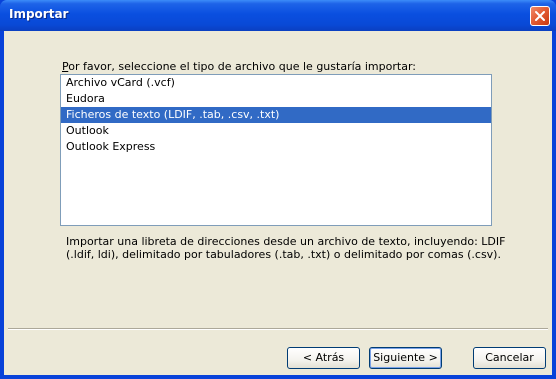 Image resolution: width=556 pixels, height=379 pixels. What do you see at coordinates (276, 83) in the screenshot?
I see `list-item-vcard: Archivo vCard (.vcf)` at bounding box center [276, 83].